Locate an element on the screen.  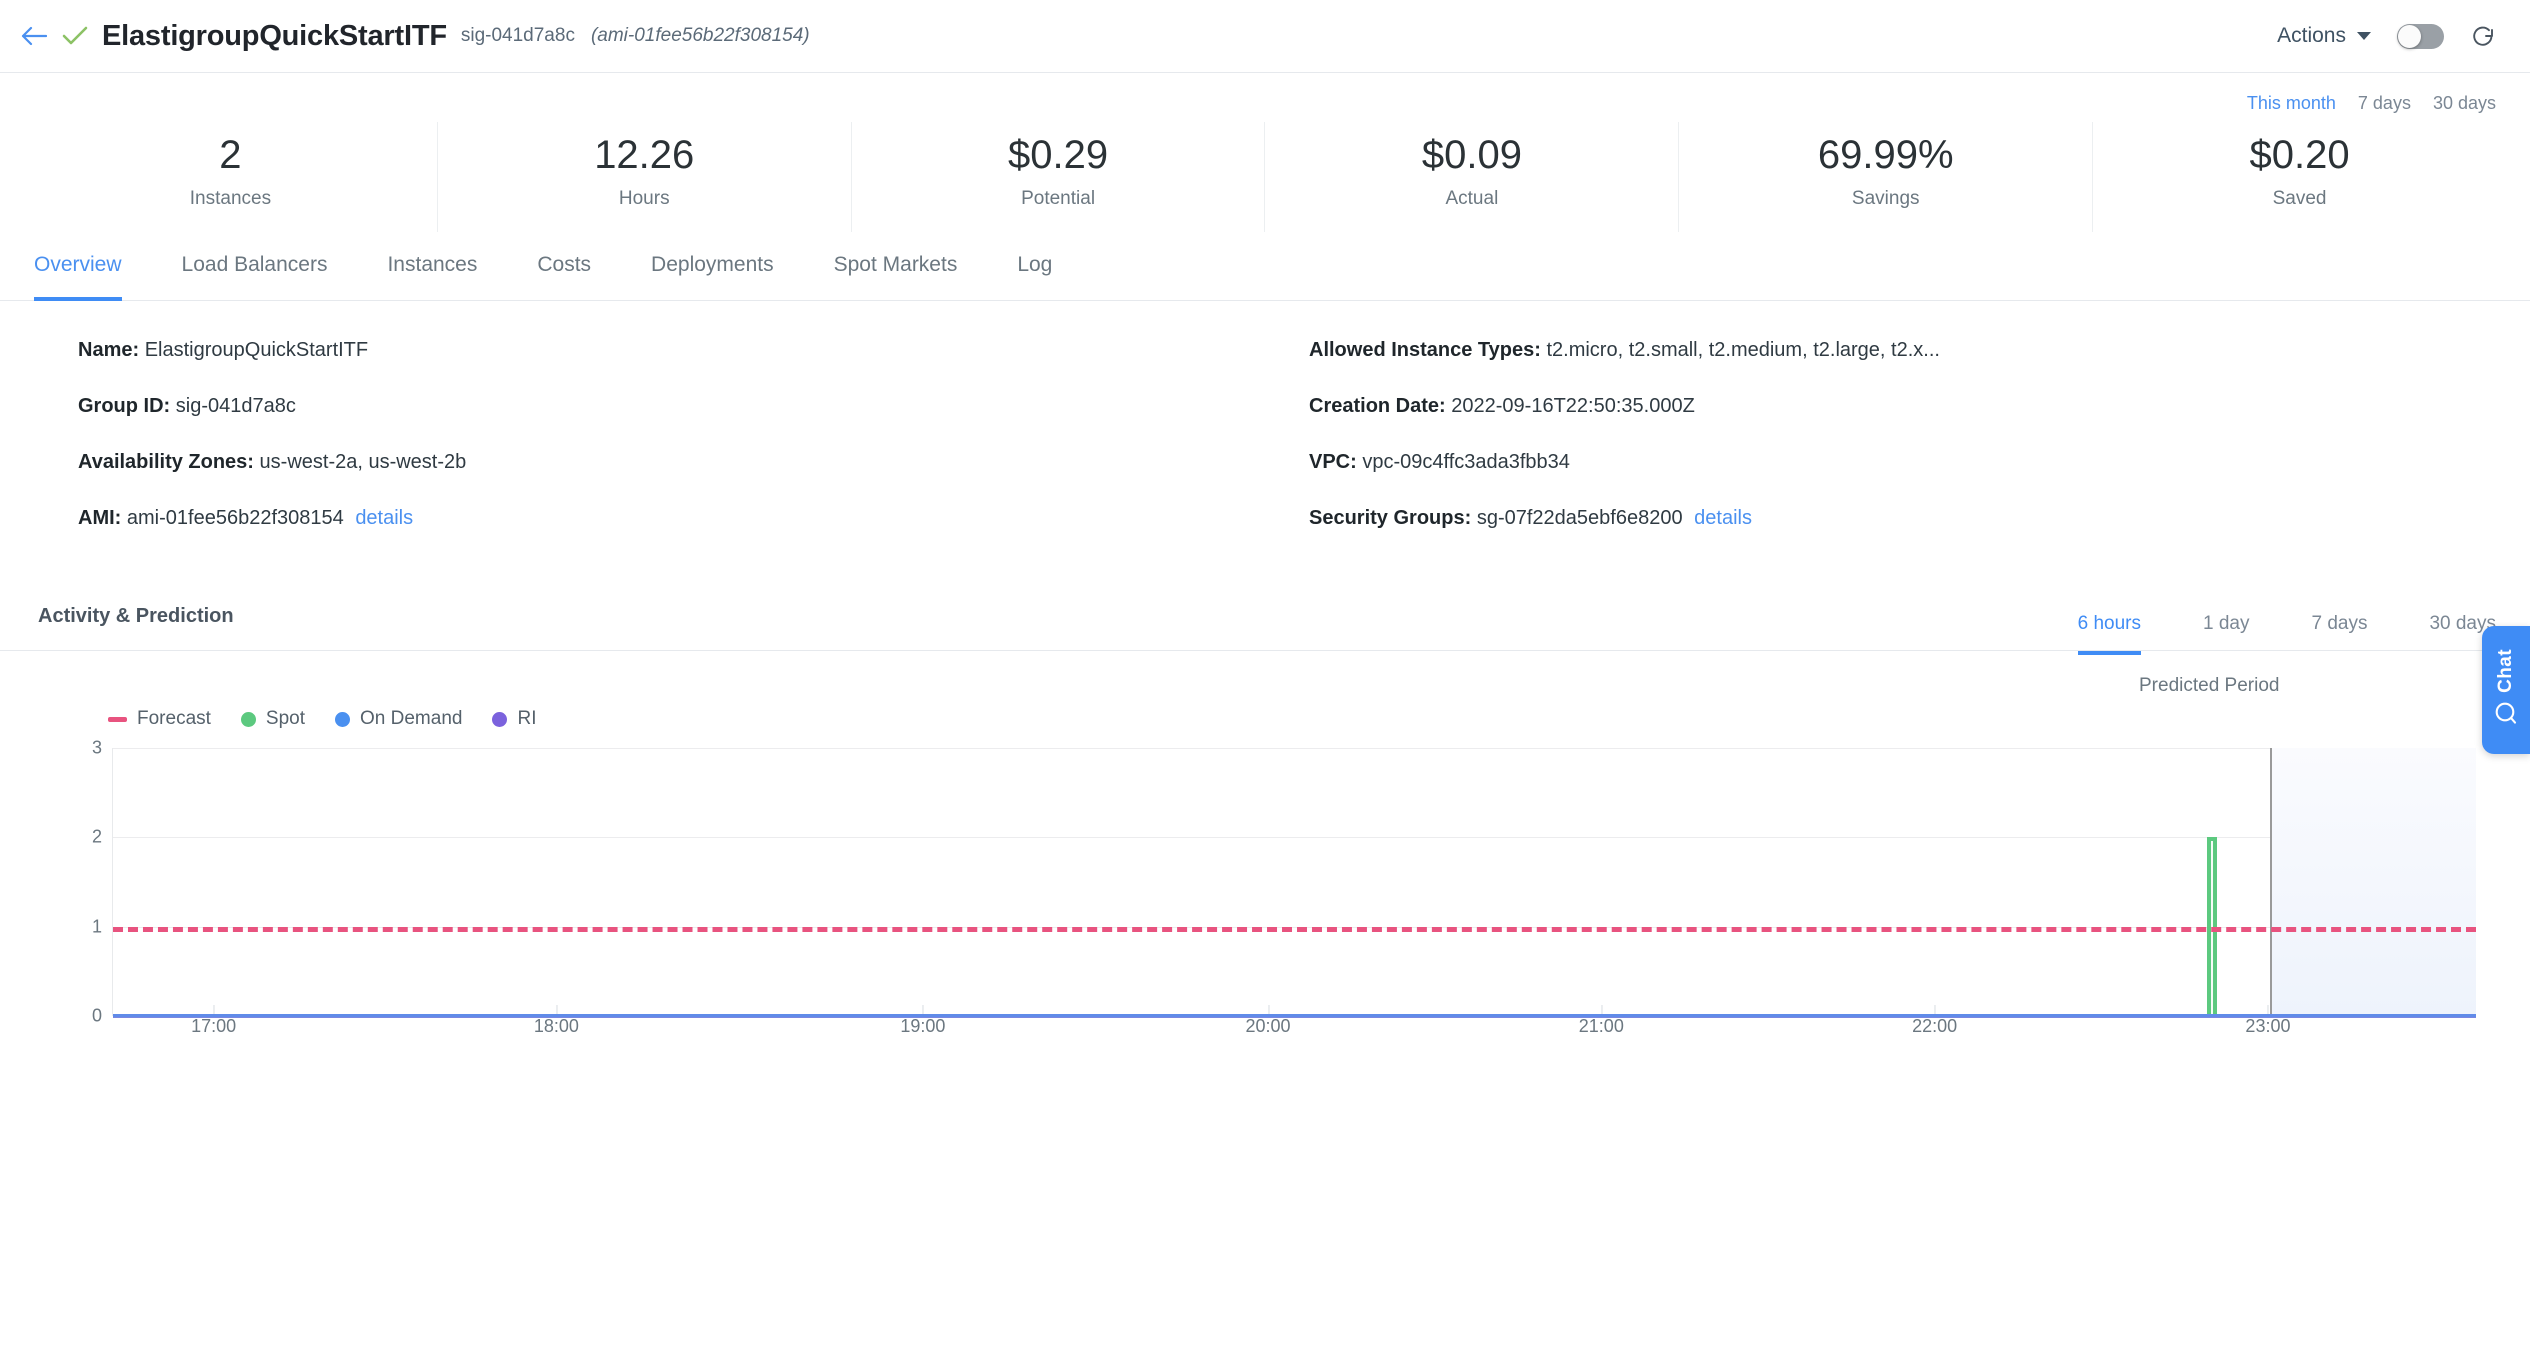
back-arrow-icon is located at coordinates (34, 36).